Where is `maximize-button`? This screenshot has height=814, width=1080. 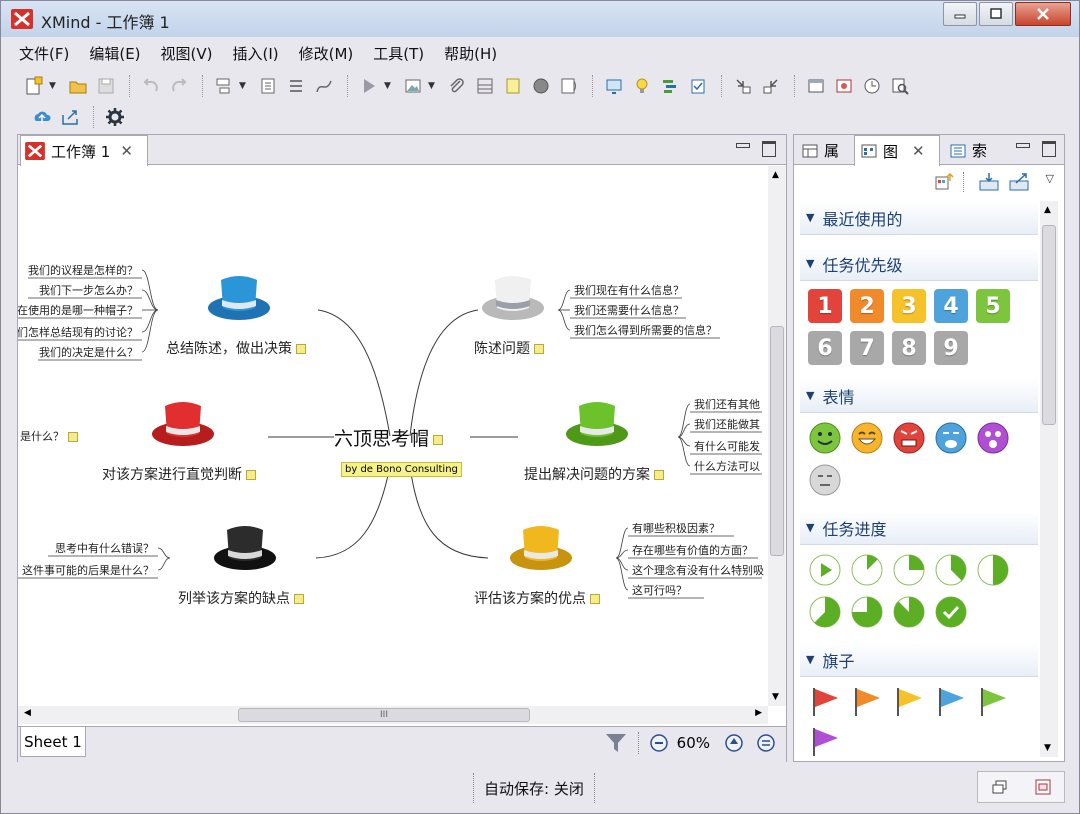 maximize-button is located at coordinates (996, 14).